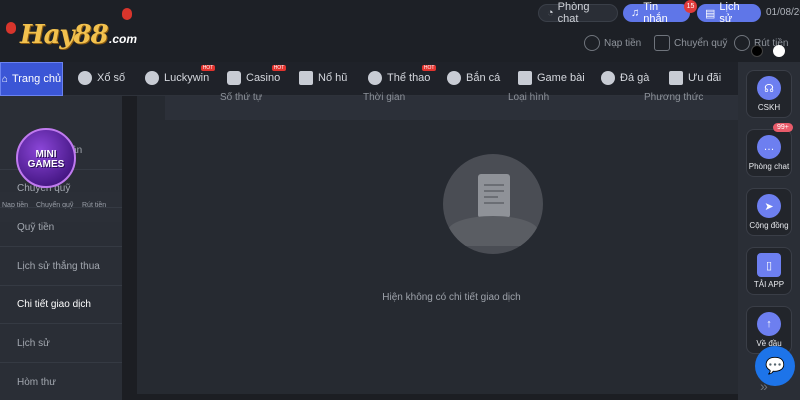 The height and width of the screenshot is (400, 800). I want to click on nav-label: Xổ số, so click(111, 78).